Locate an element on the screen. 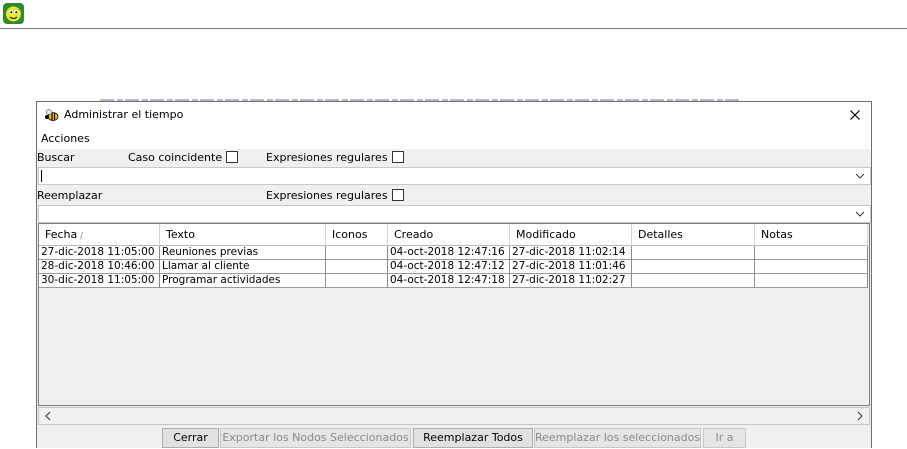 This screenshot has height=449, width=907. search-label: Buscar is located at coordinates (56, 157).